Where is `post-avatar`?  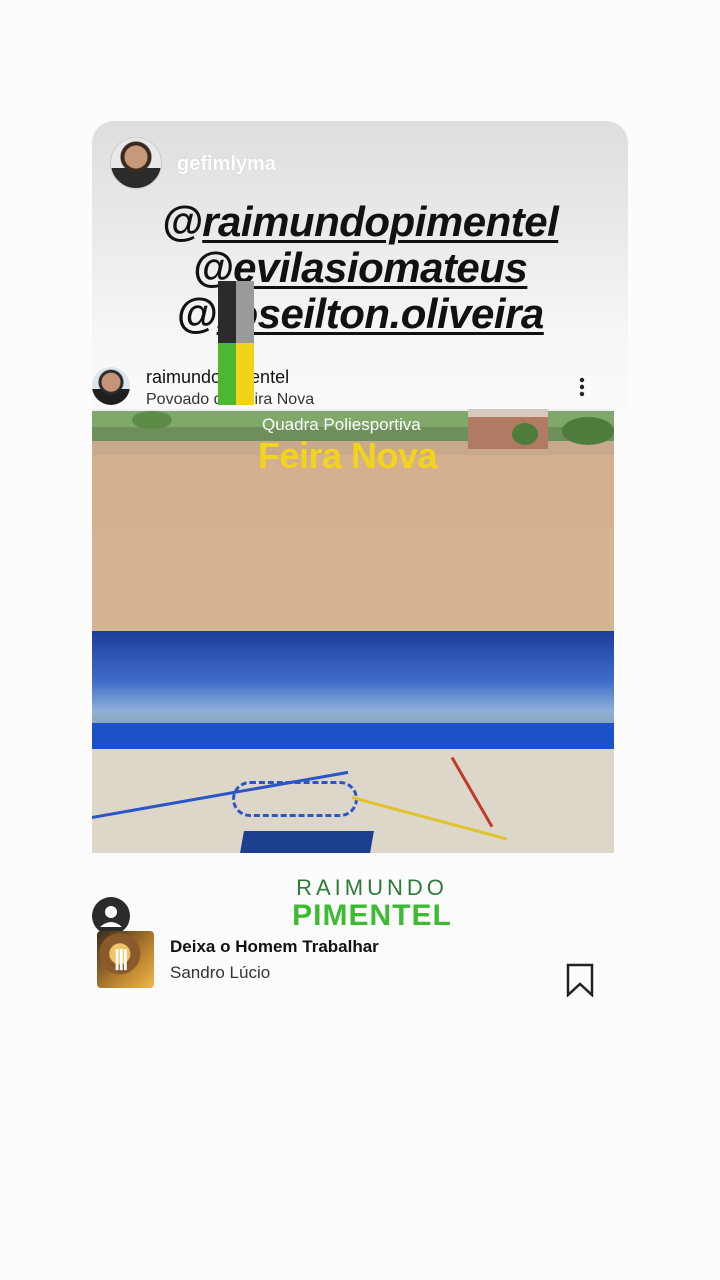 post-avatar is located at coordinates (111, 386).